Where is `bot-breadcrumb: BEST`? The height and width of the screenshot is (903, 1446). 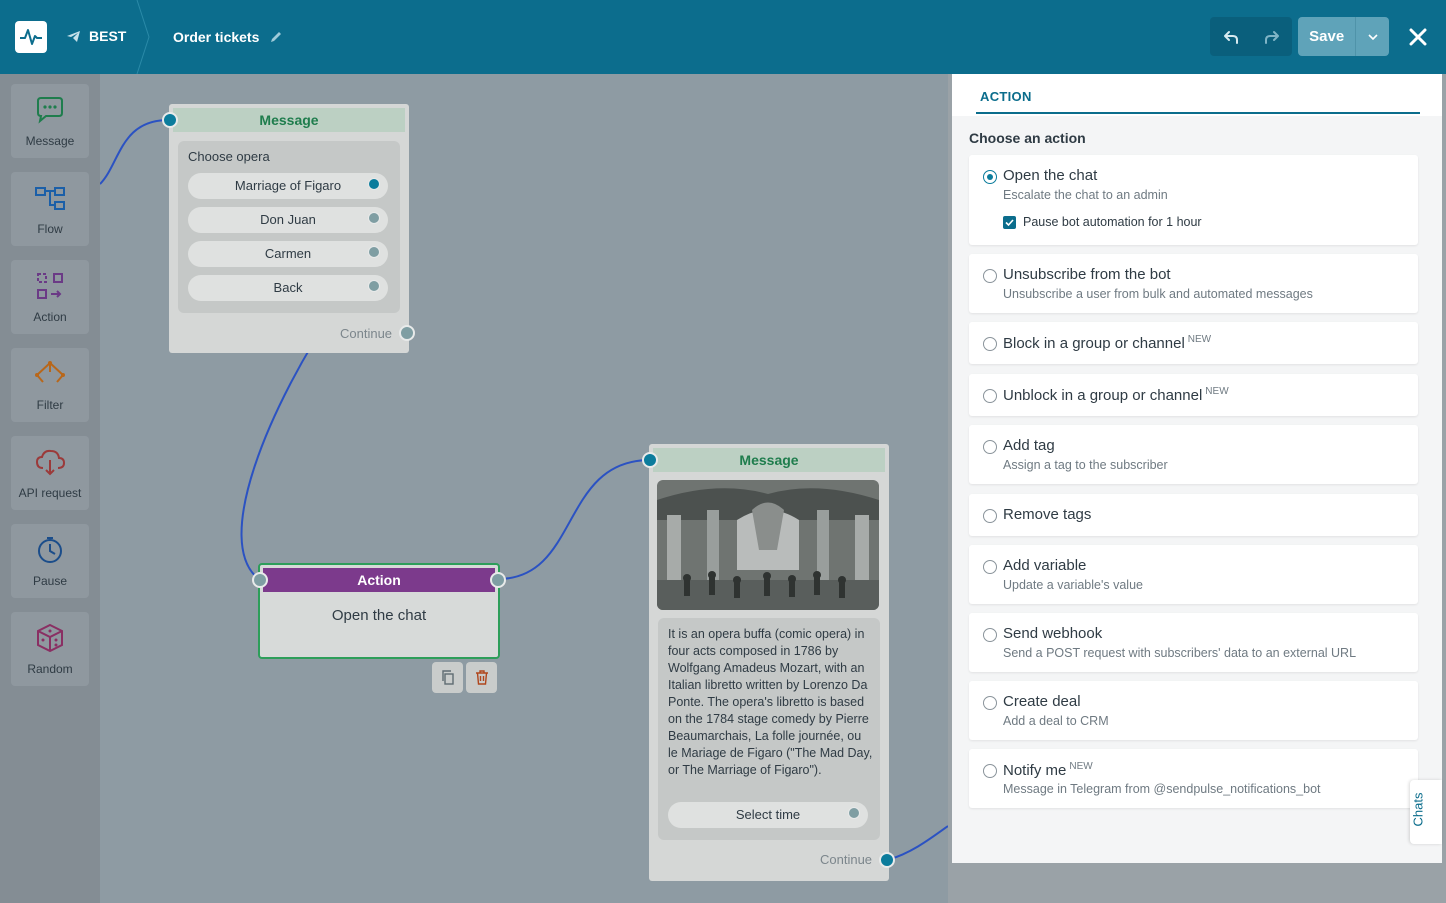
bot-breadcrumb: BEST is located at coordinates (96, 36).